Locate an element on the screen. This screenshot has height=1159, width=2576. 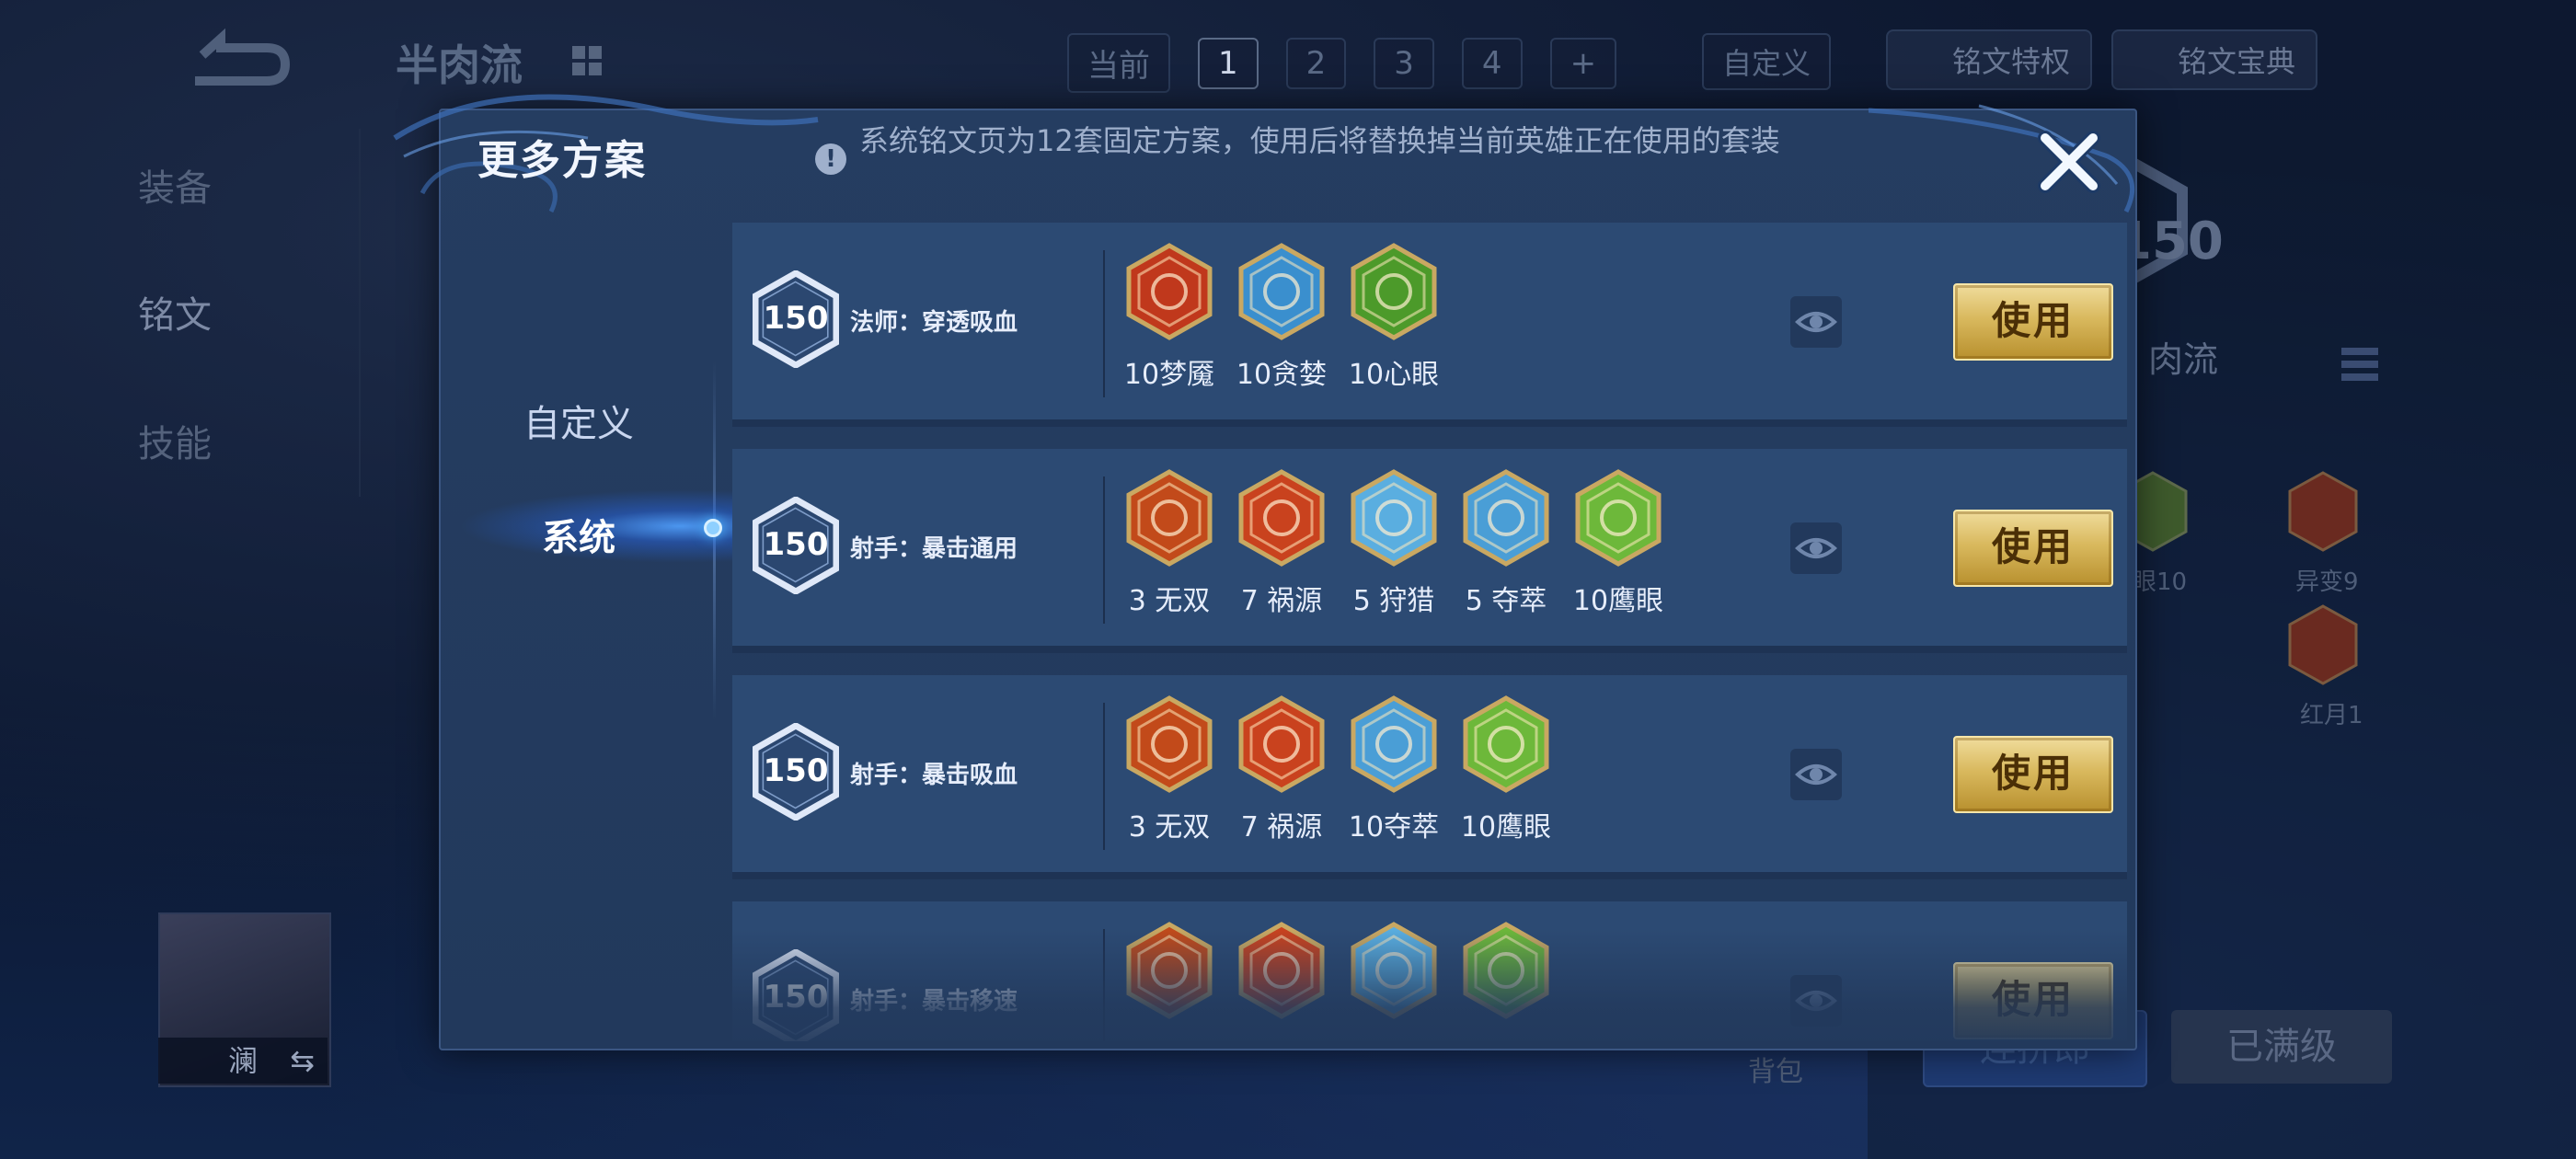
page-tab-current: 当前 is located at coordinates (1118, 63).